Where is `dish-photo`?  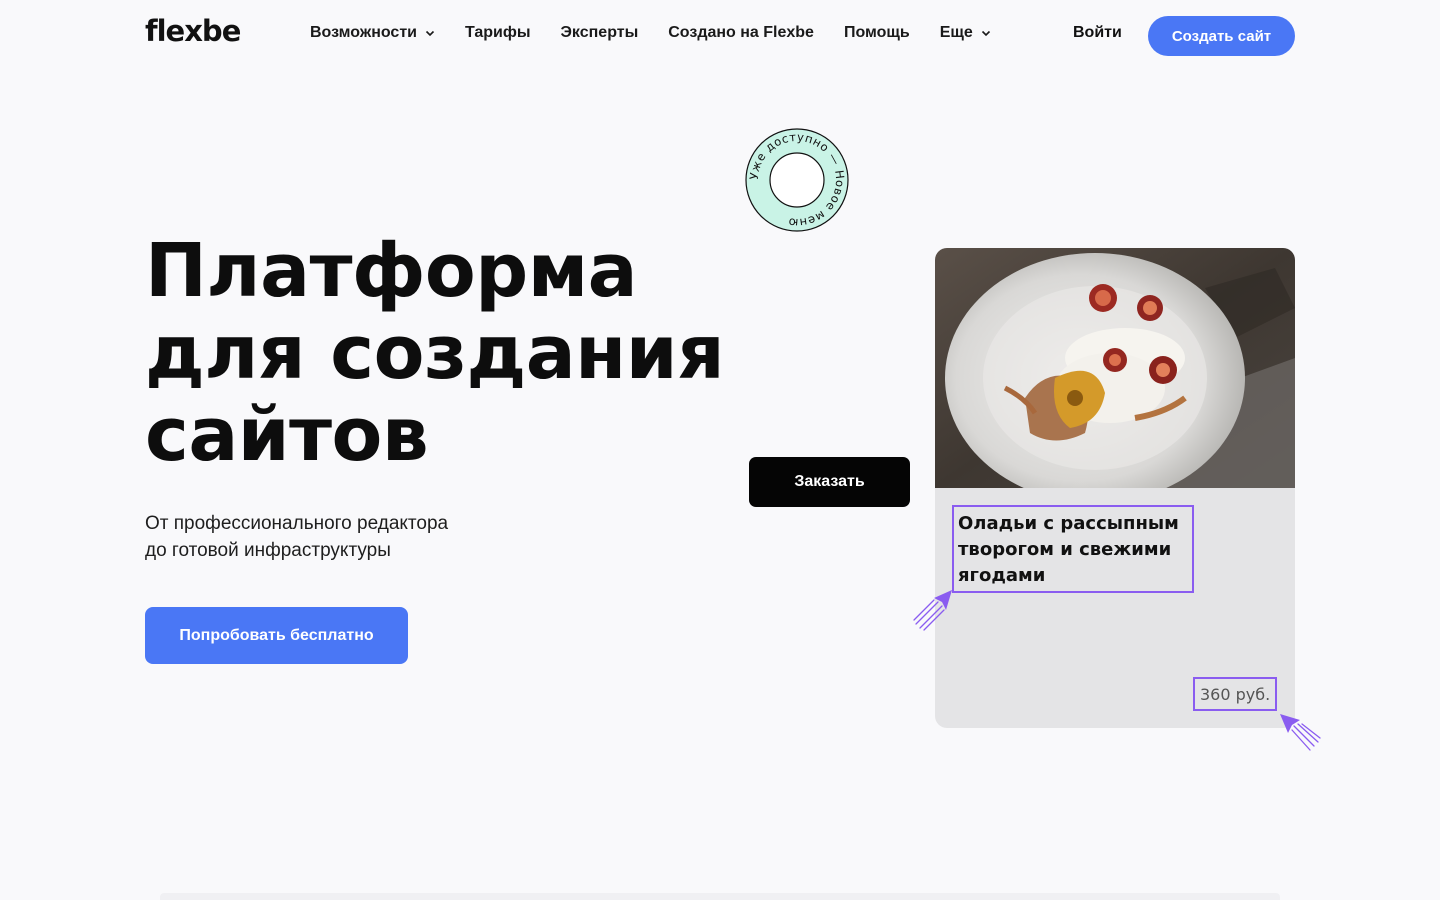
dish-photo is located at coordinates (1115, 368).